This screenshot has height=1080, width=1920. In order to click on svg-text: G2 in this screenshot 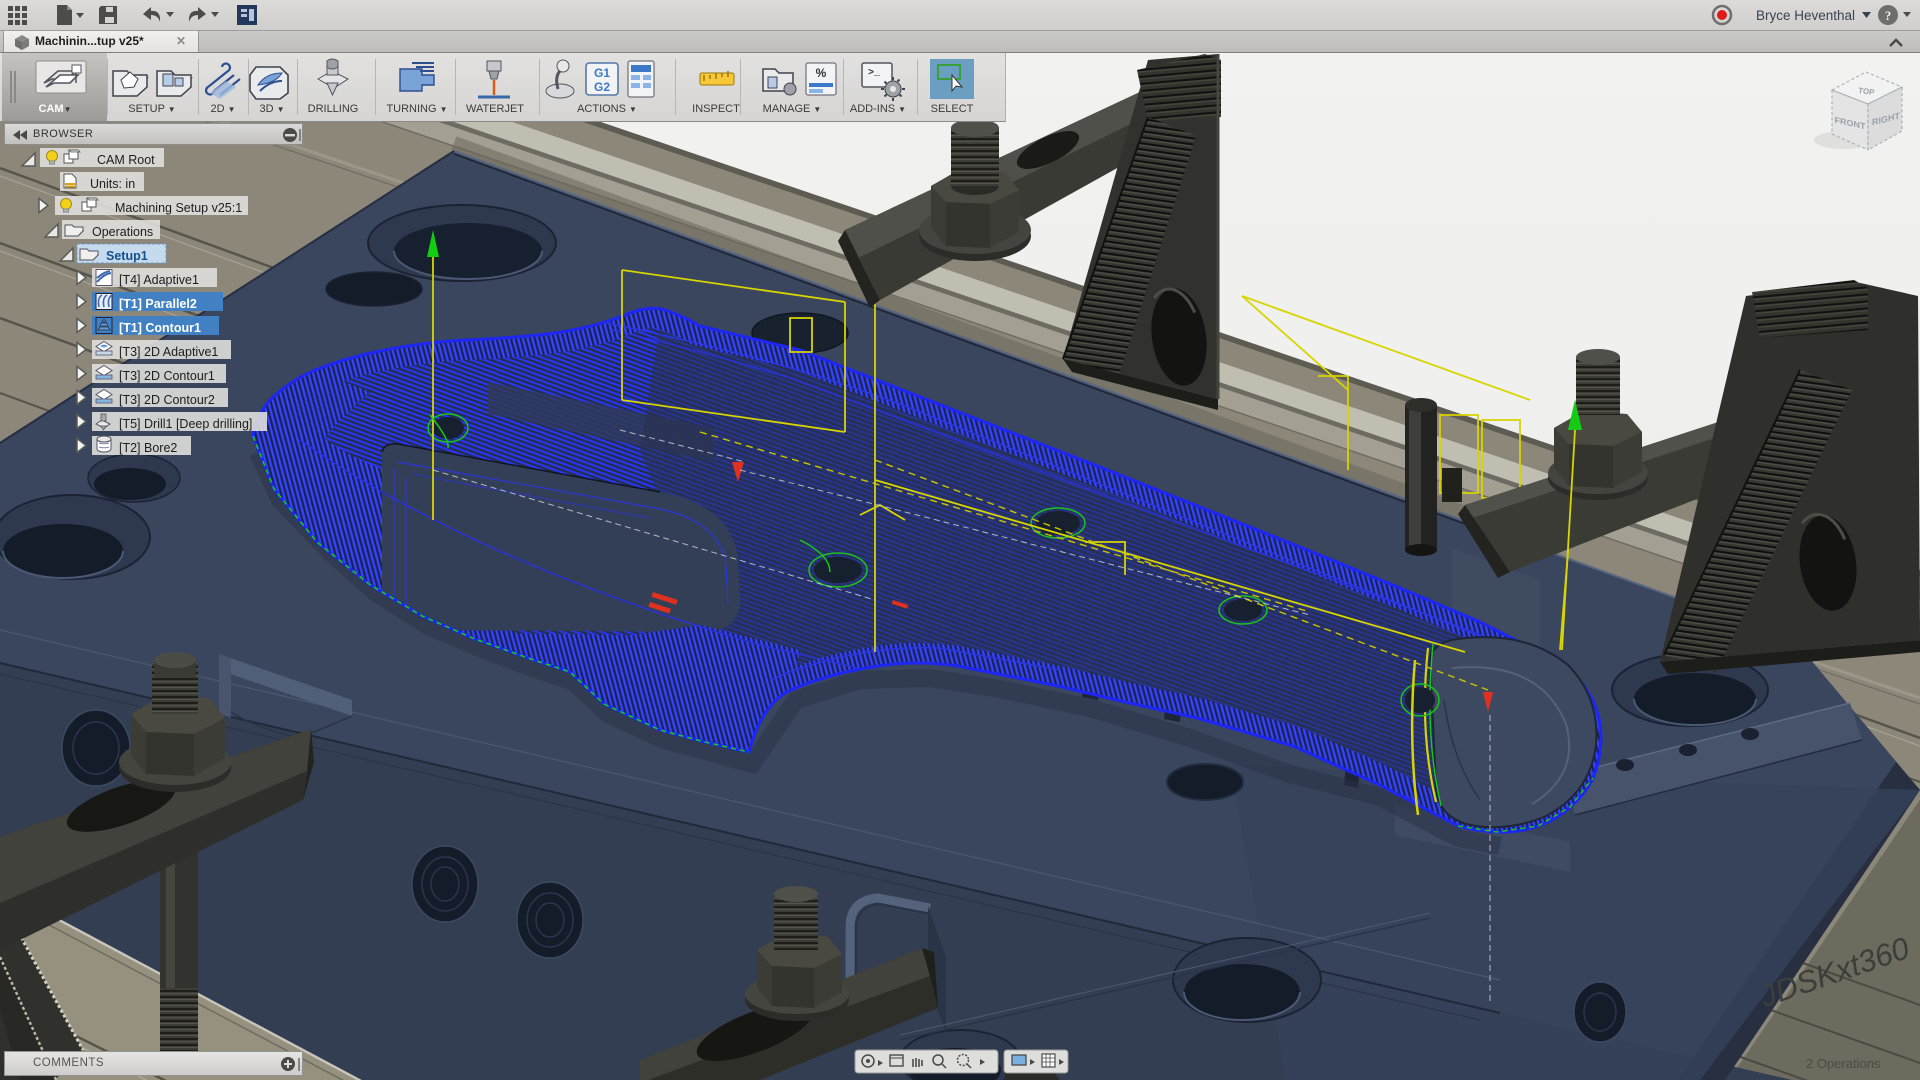, I will do `click(602, 87)`.